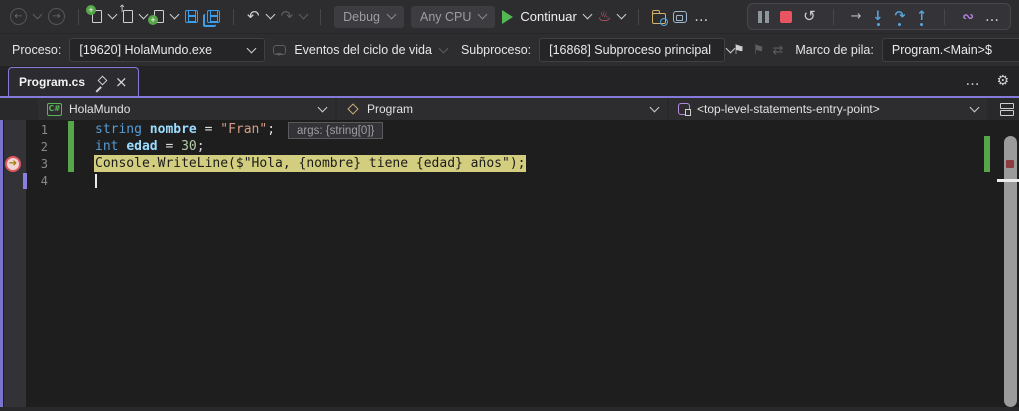 This screenshot has width=1019, height=411. Describe the element at coordinates (146, 50) in the screenshot. I see `process-value: [19620] HolaMundo.exe` at that location.